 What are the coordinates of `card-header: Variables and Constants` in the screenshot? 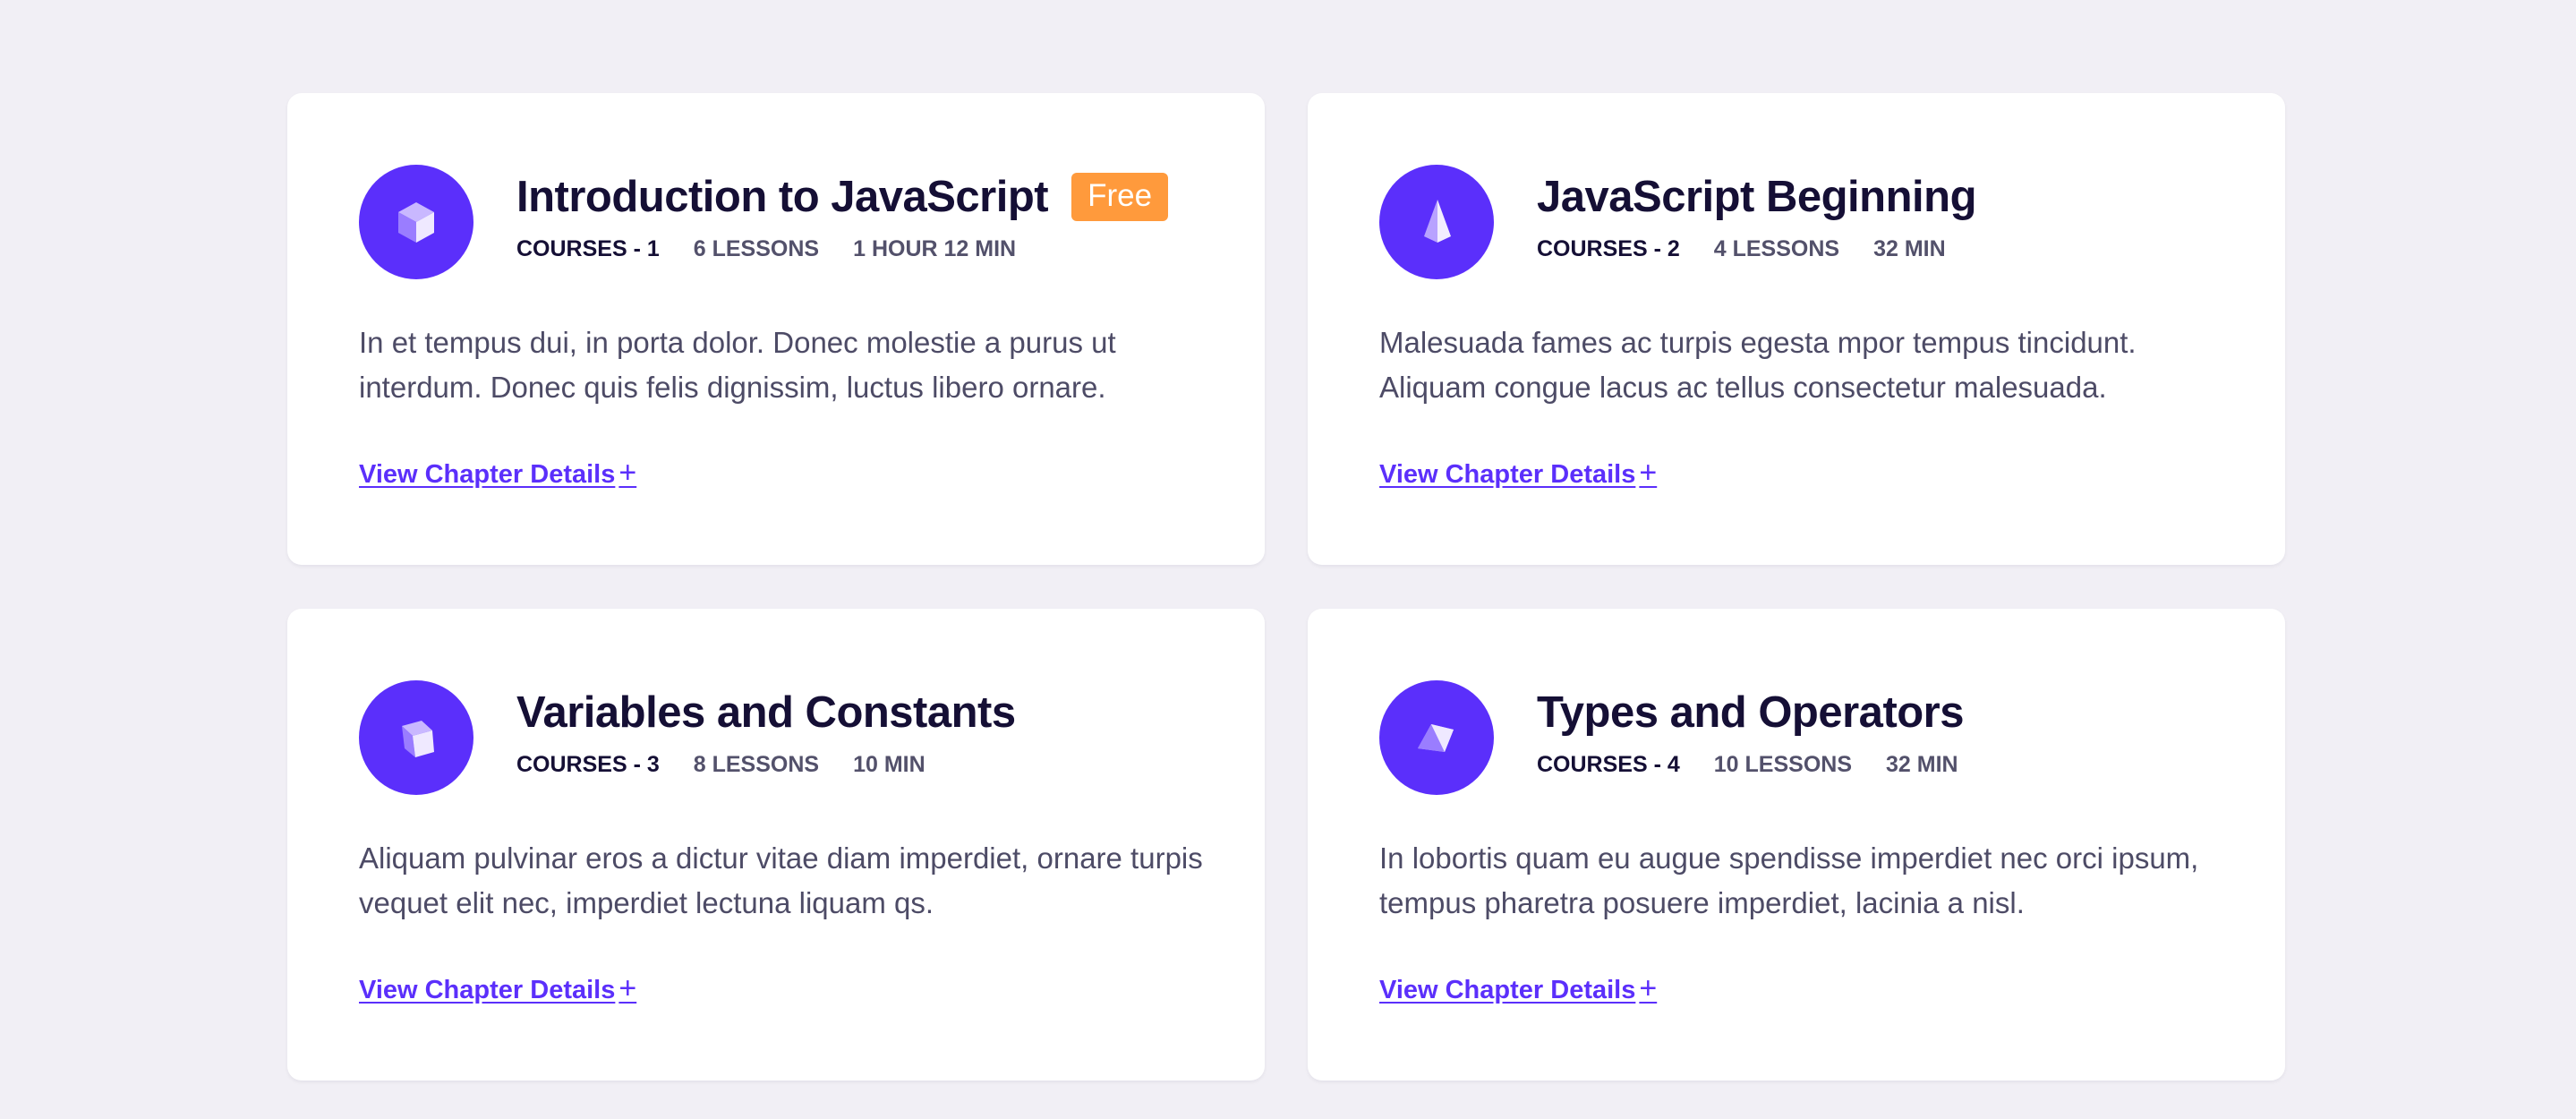 It's located at (766, 712).